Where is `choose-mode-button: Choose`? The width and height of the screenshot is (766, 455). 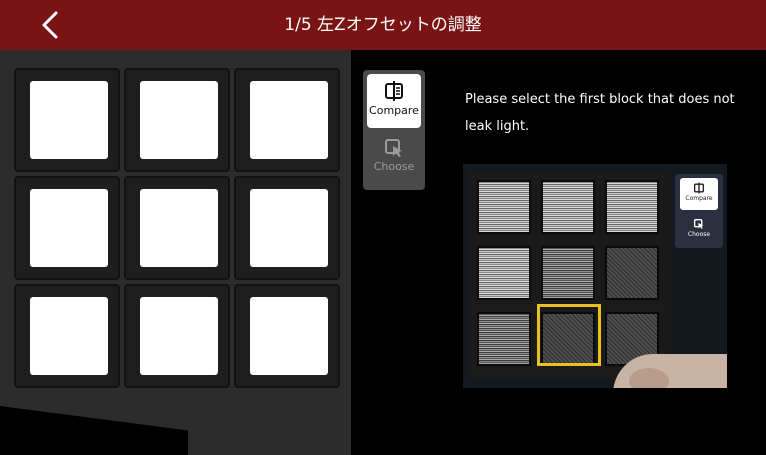 choose-mode-button: Choose is located at coordinates (394, 159).